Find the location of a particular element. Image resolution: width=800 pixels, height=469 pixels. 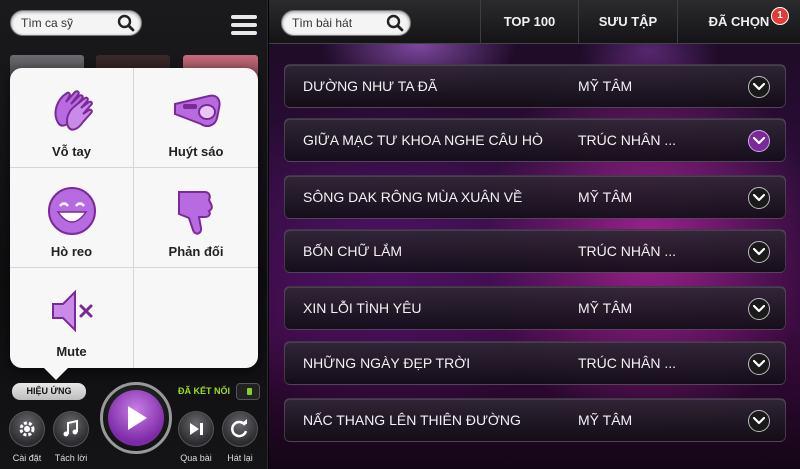

artist-search-box is located at coordinates (76, 23).